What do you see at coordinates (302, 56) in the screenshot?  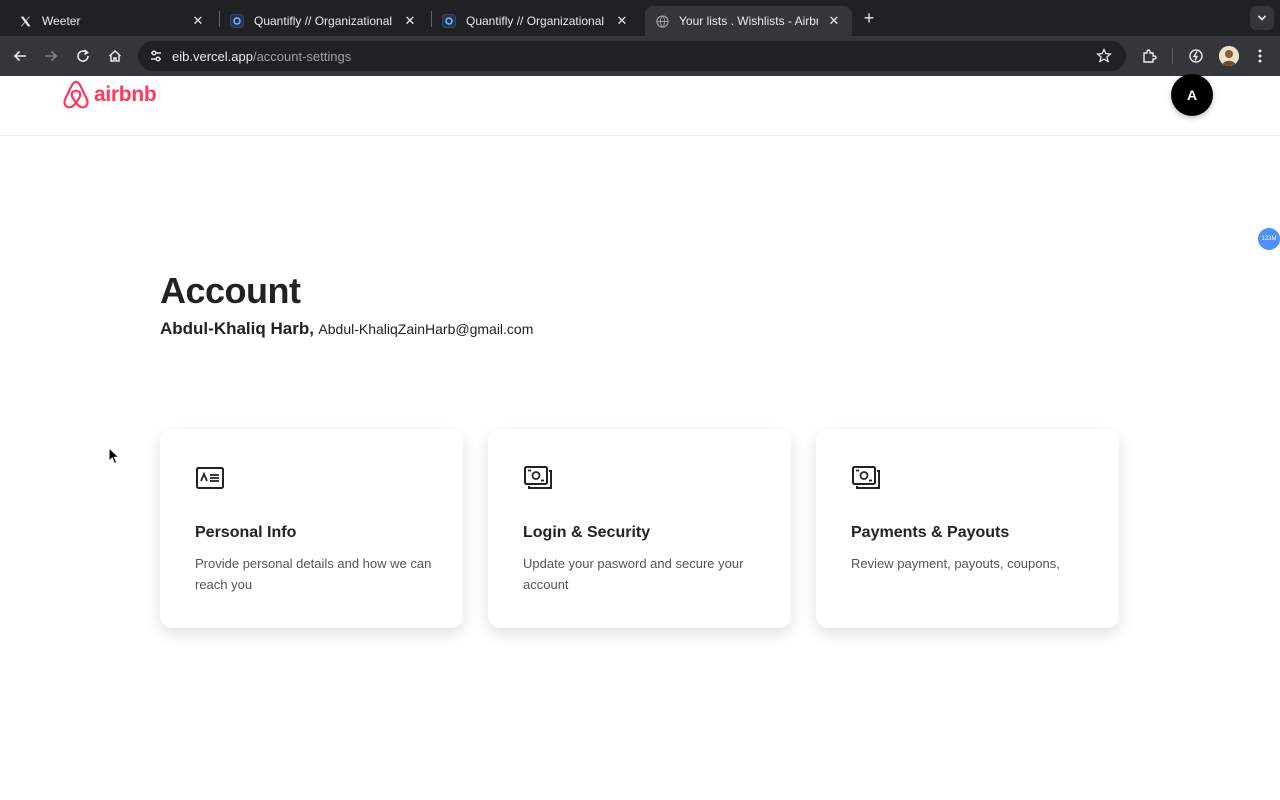 I see `url-path: /account-settings` at bounding box center [302, 56].